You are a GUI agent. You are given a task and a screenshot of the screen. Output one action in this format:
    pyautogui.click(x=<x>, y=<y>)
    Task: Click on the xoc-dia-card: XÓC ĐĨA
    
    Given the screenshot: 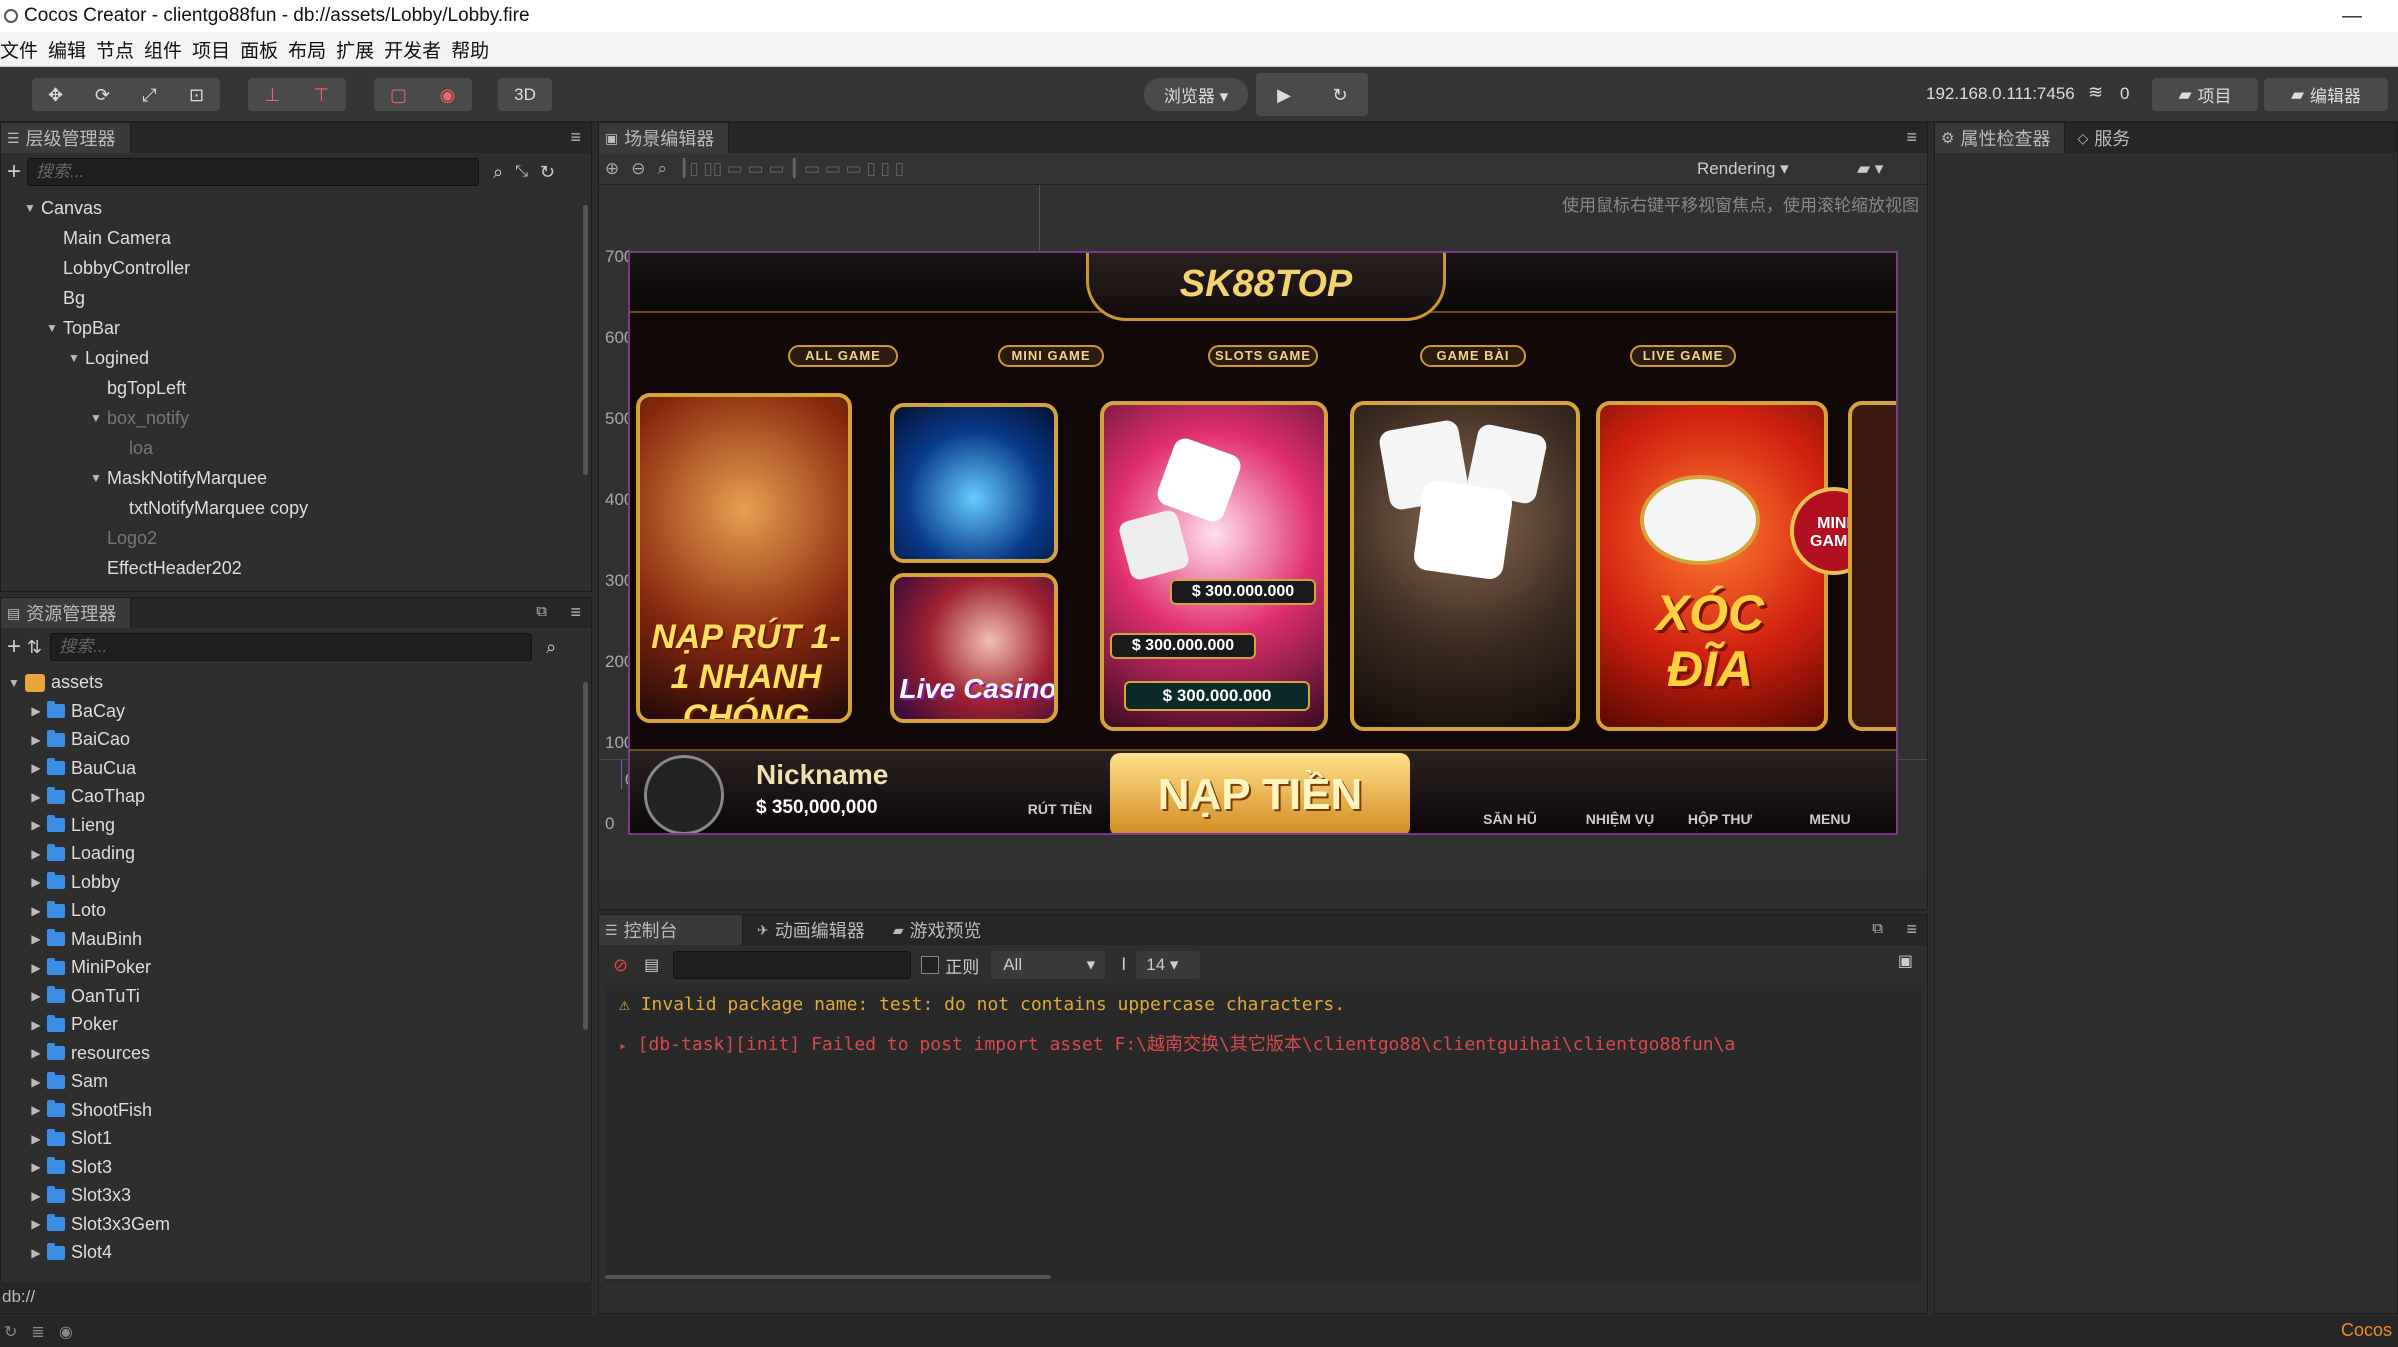 What is the action you would take?
    pyautogui.click(x=1712, y=566)
    